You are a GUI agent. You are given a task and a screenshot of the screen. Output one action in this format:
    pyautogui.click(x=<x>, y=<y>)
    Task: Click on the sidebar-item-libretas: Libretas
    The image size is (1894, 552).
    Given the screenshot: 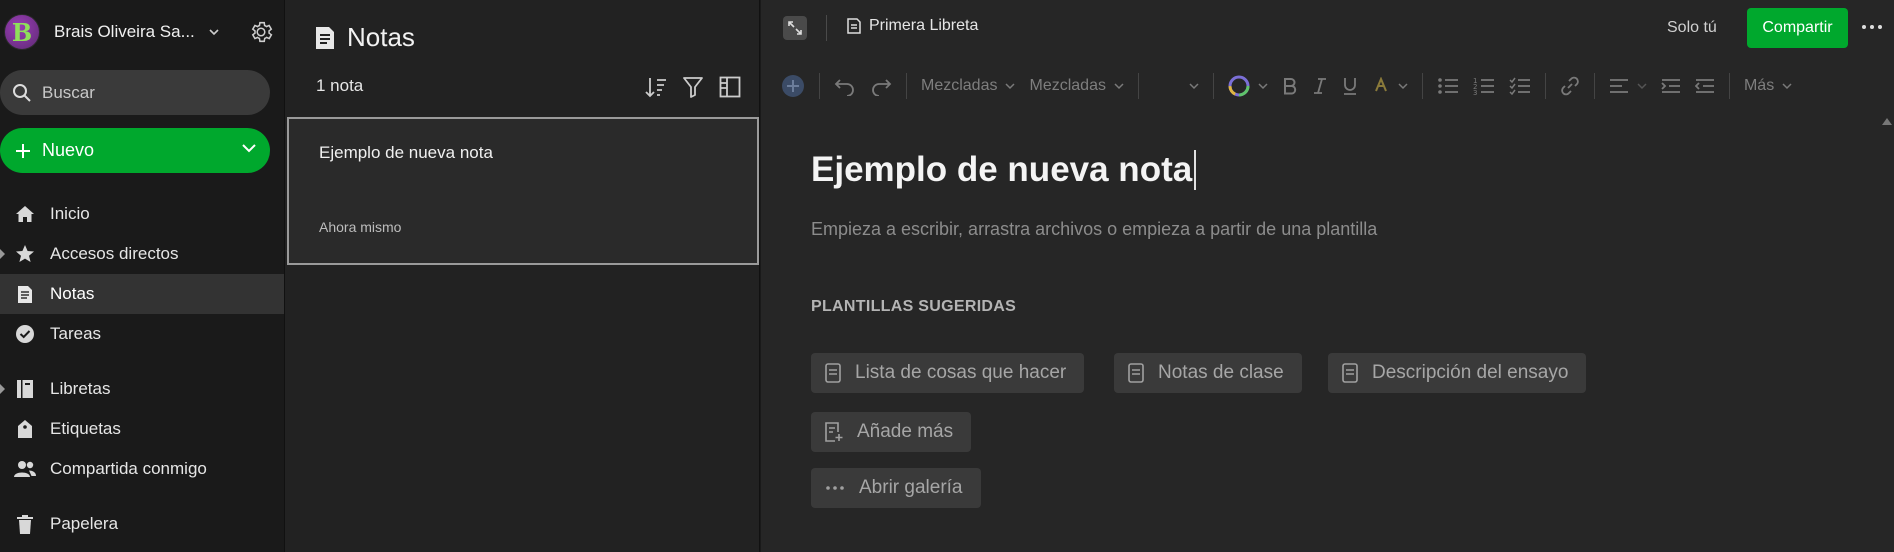 What is the action you would take?
    pyautogui.click(x=142, y=389)
    